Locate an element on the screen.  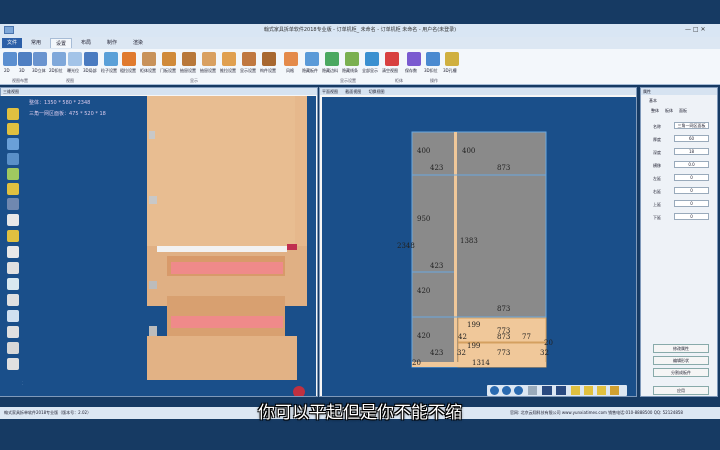
prop-offset-field: 0.0 is located at coordinates (691, 164).